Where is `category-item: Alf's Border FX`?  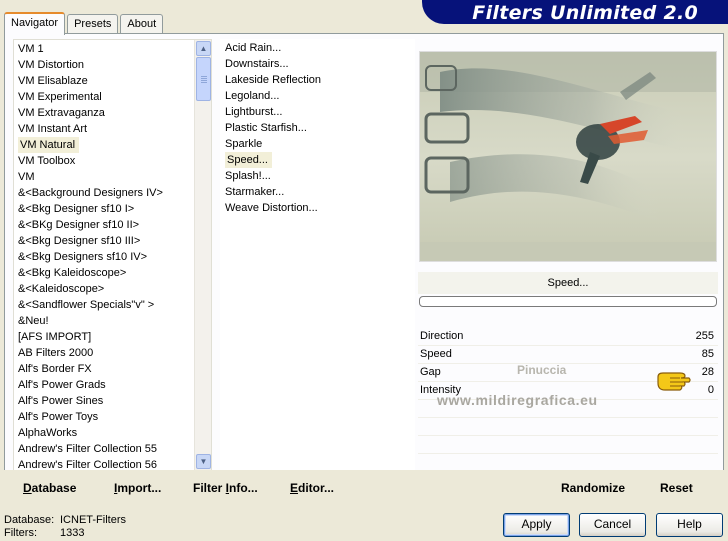 category-item: Alf's Border FX is located at coordinates (89, 369).